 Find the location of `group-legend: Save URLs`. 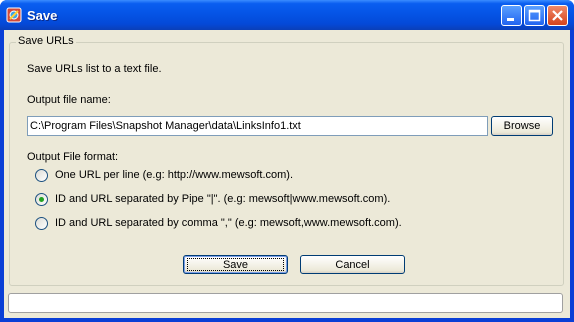

group-legend: Save URLs is located at coordinates (46, 41).